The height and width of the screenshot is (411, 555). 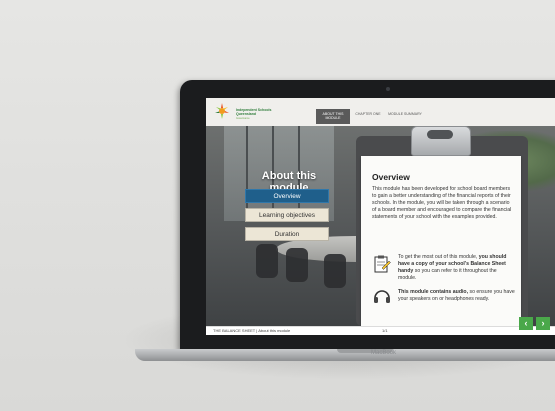 I want to click on laptop-brand: MacBook, so click(x=384, y=353).